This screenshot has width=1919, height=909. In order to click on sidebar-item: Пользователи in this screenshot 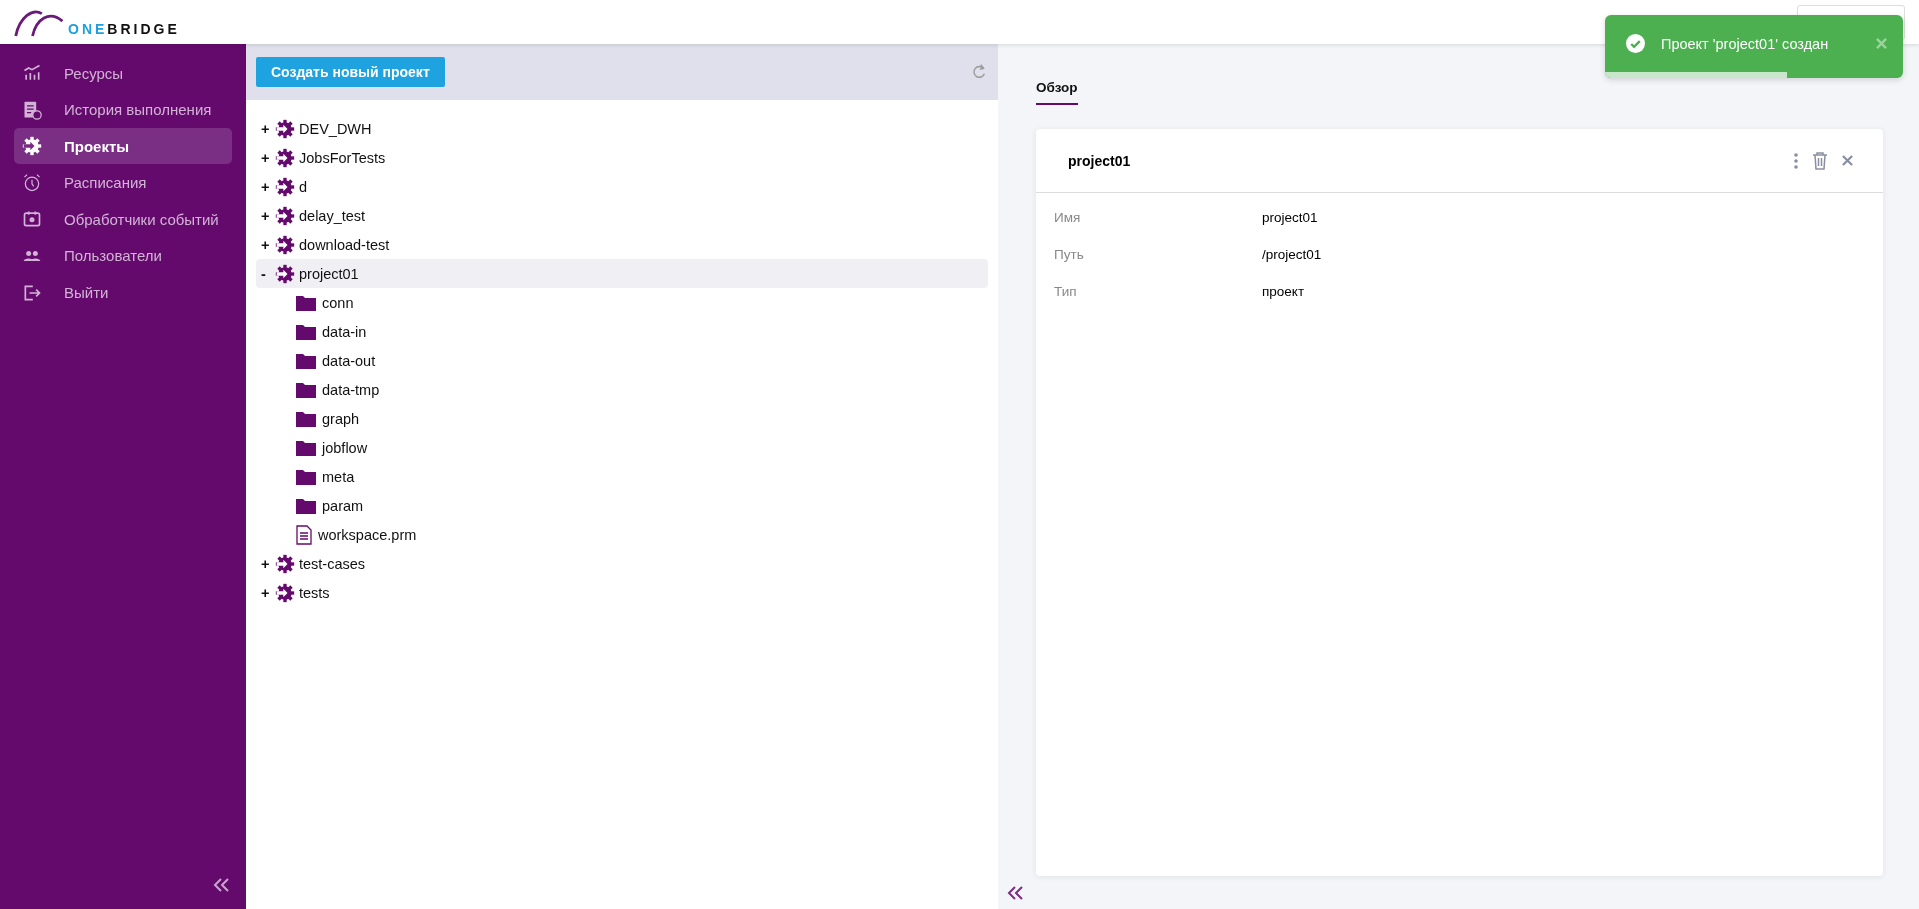, I will do `click(123, 255)`.